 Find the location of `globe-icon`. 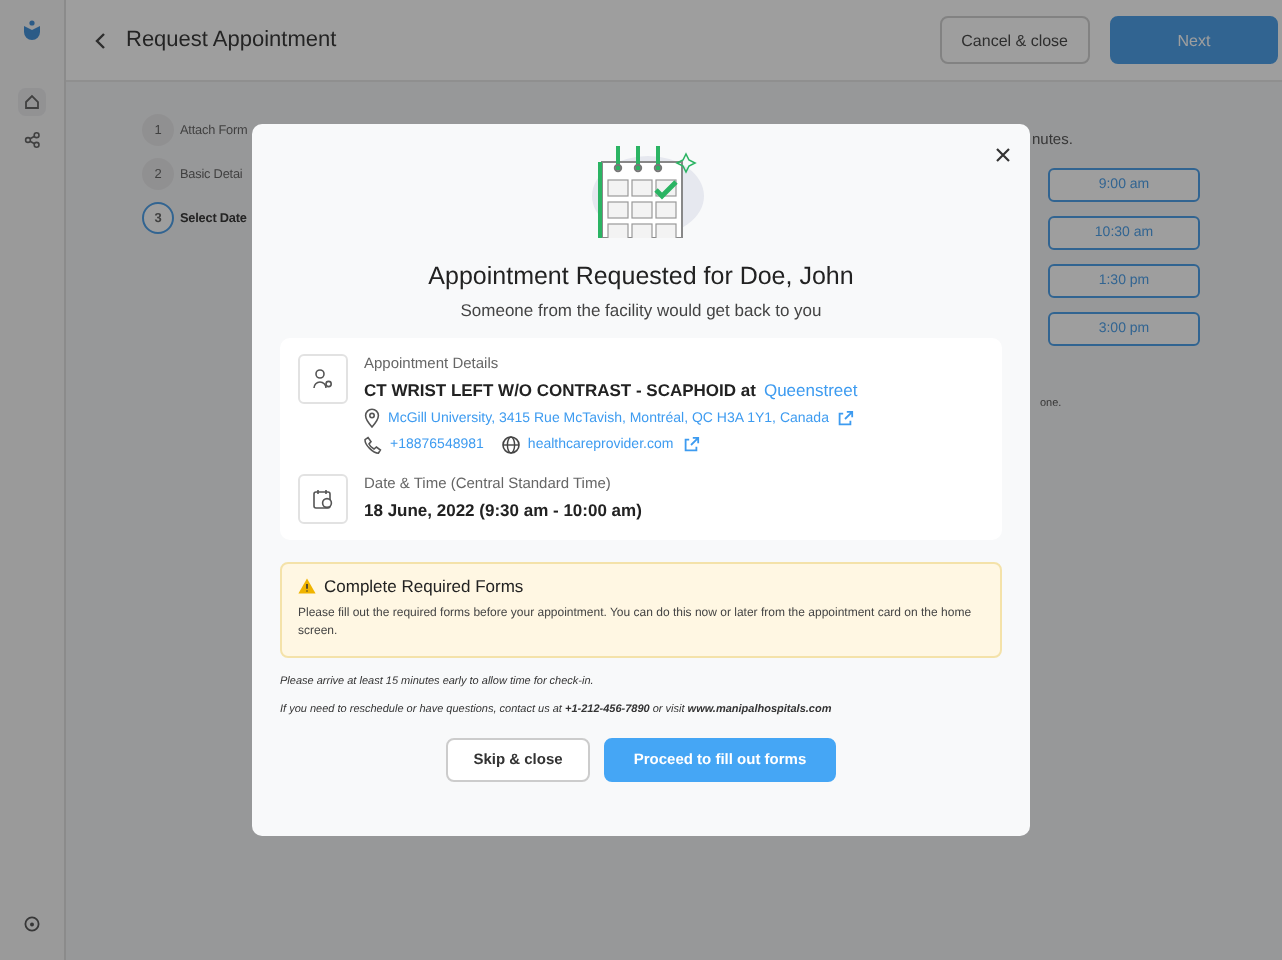

globe-icon is located at coordinates (510, 445).